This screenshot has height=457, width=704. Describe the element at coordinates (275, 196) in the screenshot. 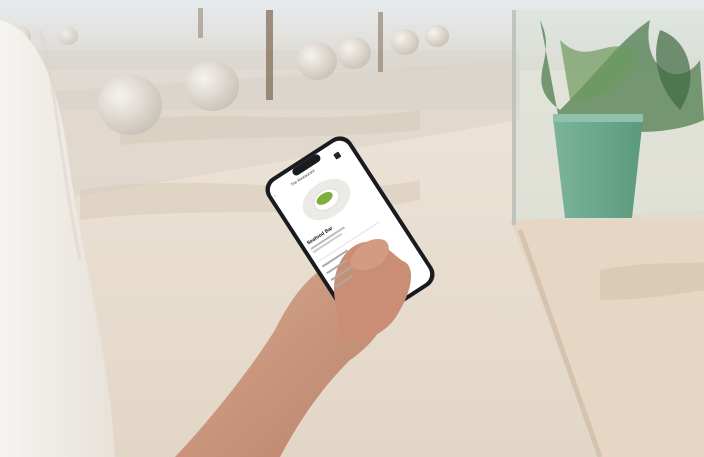

I see `back-icon: ‹` at that location.